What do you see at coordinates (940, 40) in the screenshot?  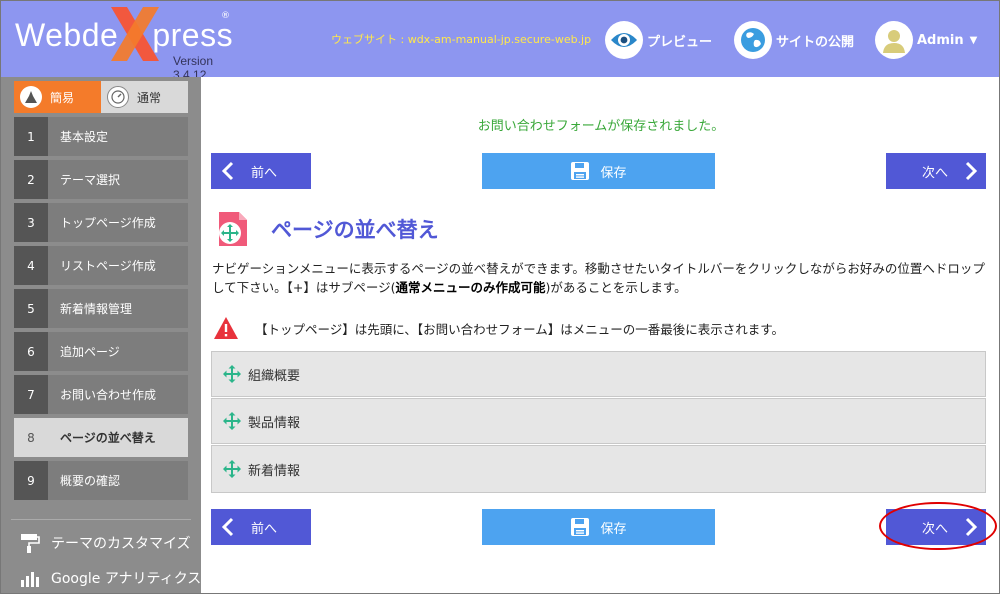 I see `admin-label: Admin` at bounding box center [940, 40].